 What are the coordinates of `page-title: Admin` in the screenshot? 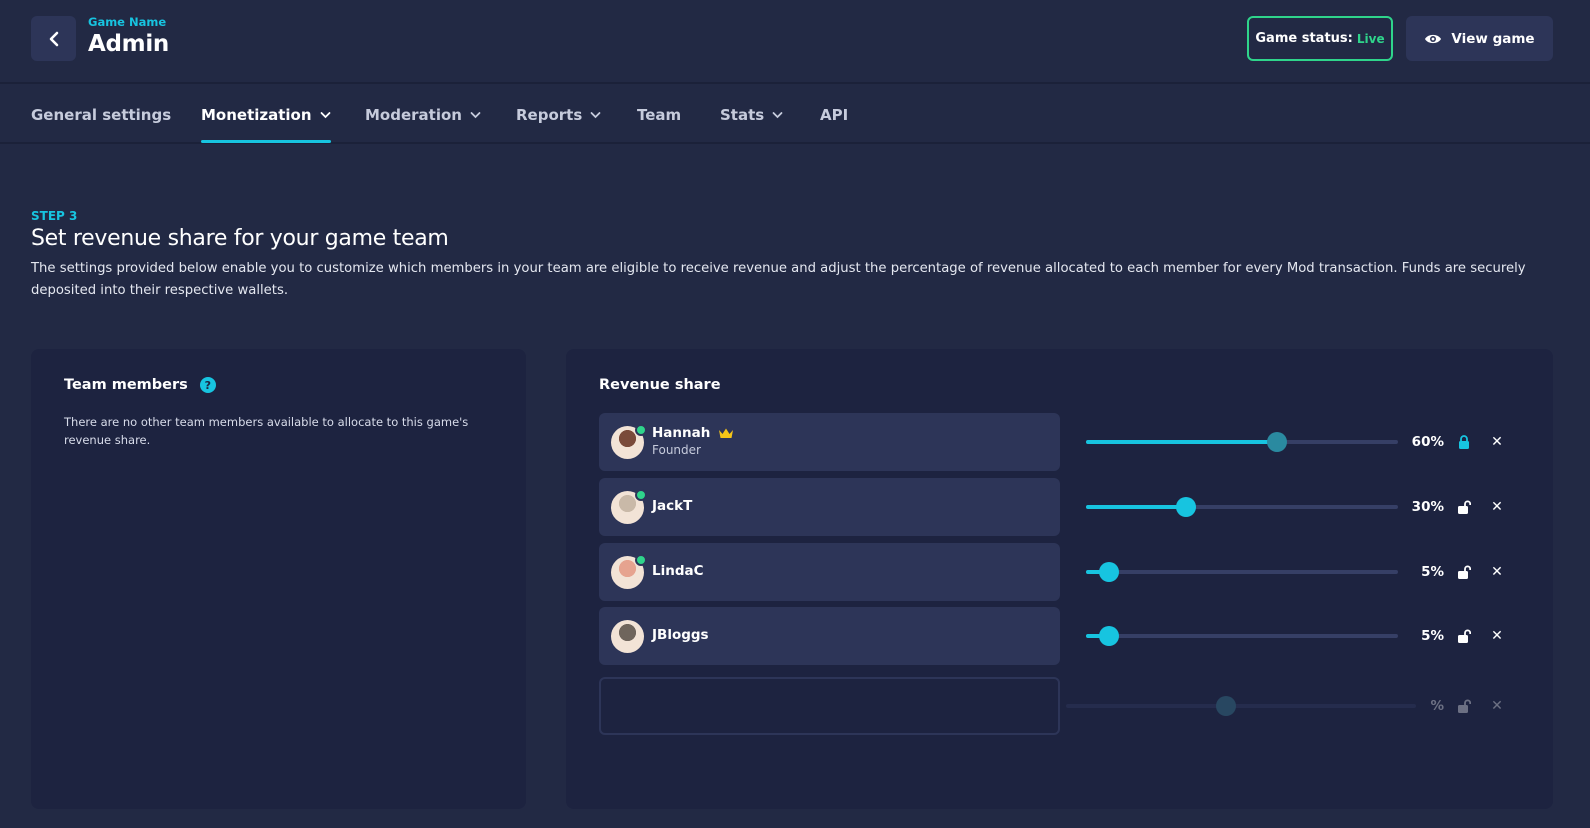 It's located at (128, 44).